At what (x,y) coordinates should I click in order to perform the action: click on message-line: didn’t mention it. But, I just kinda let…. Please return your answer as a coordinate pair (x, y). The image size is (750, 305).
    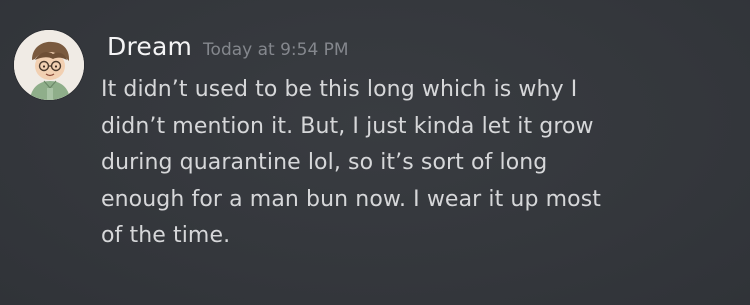
    Looking at the image, I should click on (347, 126).